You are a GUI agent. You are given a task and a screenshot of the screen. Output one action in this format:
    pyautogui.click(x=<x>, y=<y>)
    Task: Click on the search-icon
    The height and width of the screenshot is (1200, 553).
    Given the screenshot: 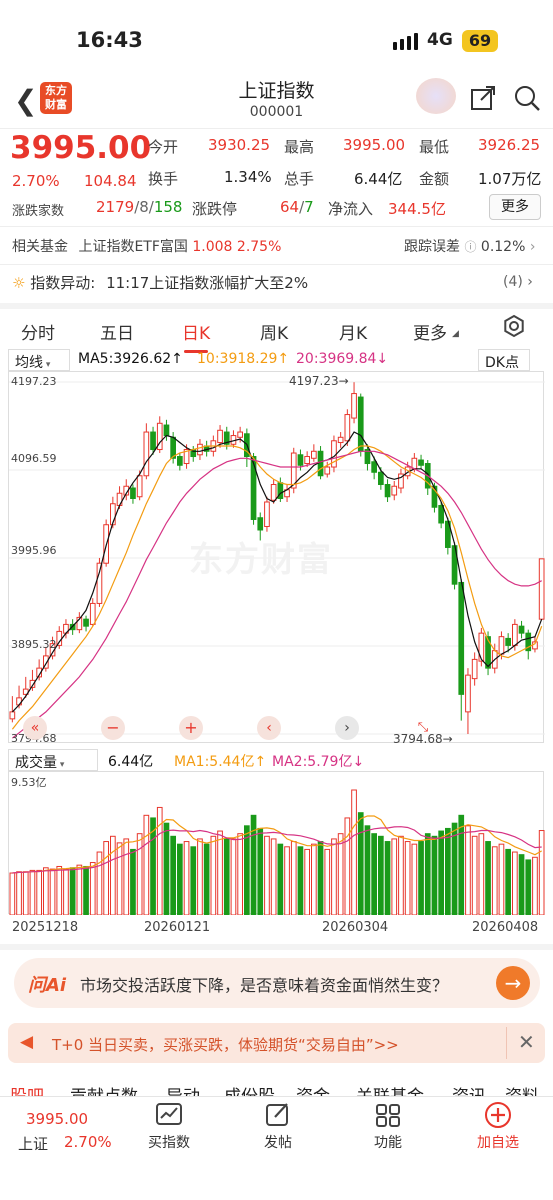 What is the action you would take?
    pyautogui.click(x=527, y=98)
    